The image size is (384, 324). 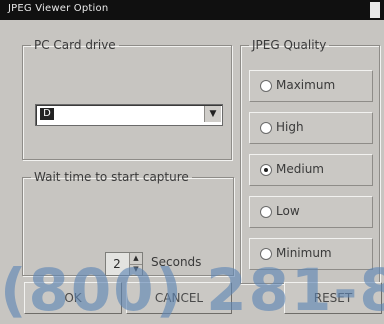 I want to click on quality-option-high: High, so click(x=311, y=128).